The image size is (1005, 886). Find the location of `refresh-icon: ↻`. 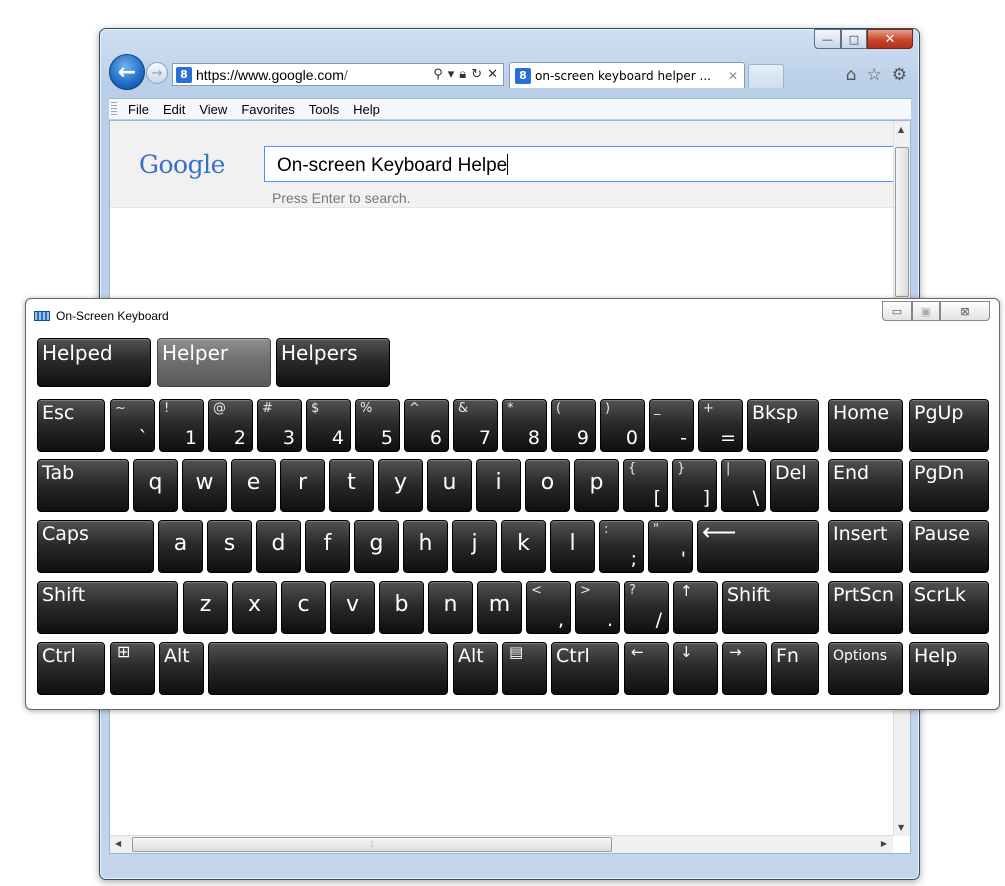

refresh-icon: ↻ is located at coordinates (476, 74).